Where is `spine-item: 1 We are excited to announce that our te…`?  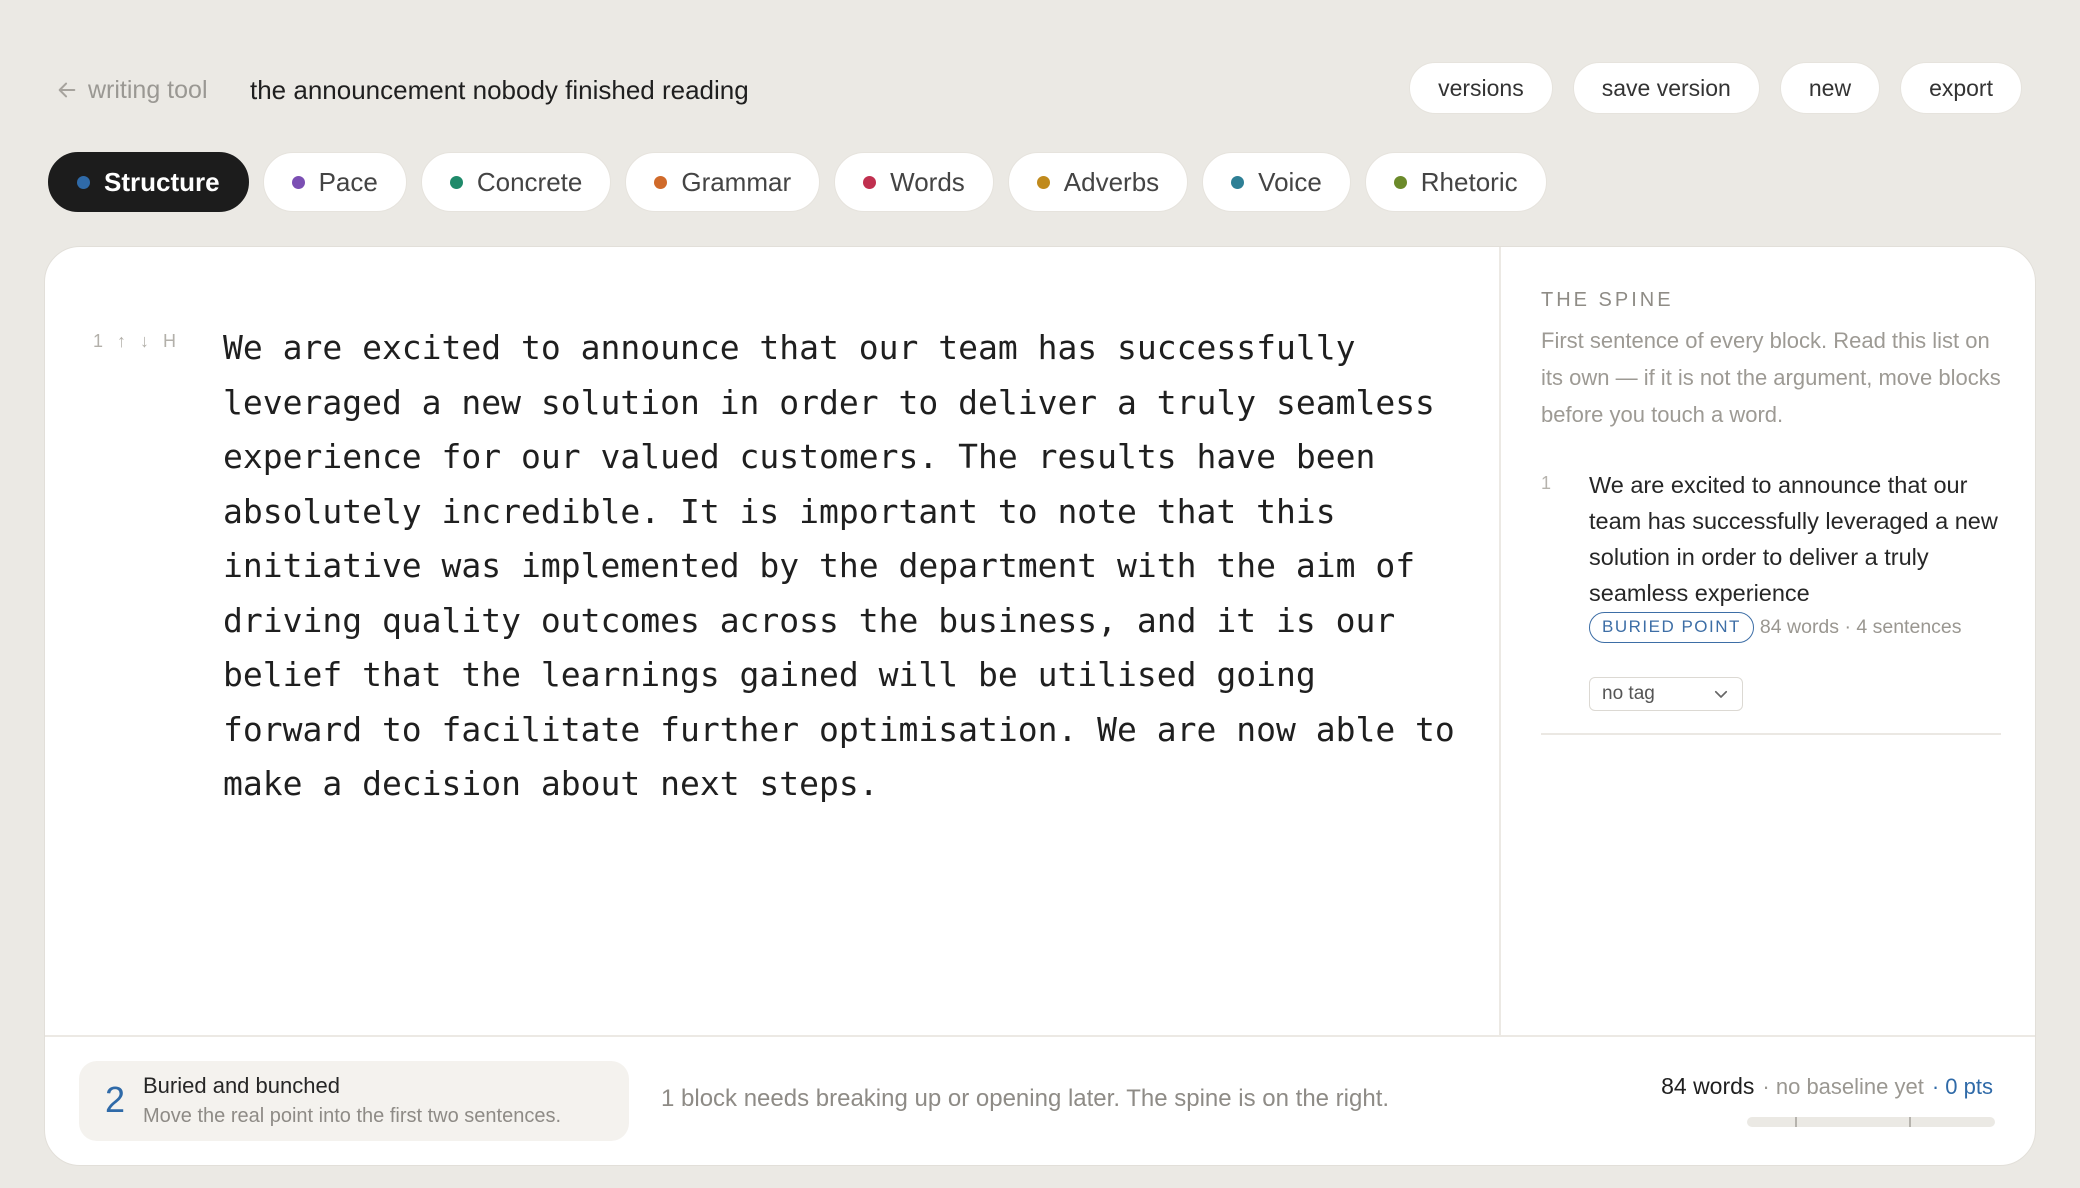
spine-item: 1 We are excited to announce that our te… is located at coordinates (1771, 601).